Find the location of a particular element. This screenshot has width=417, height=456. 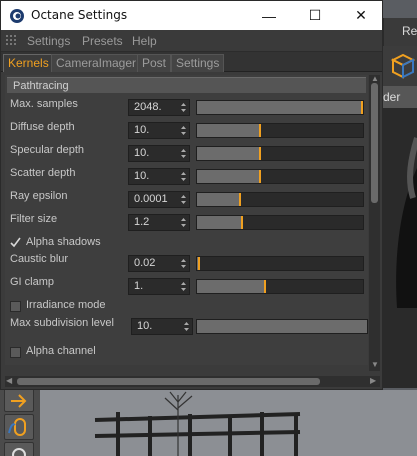

irradiance-mode-checkbox is located at coordinates (15, 306).